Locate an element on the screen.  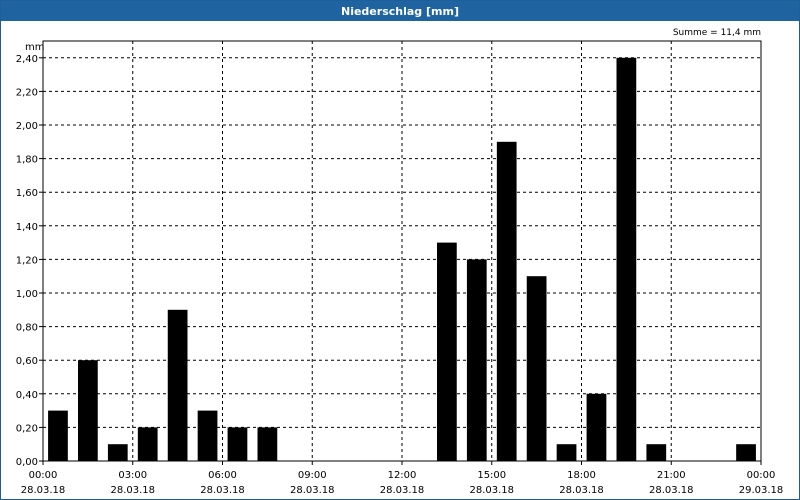
x-tick-time-label: 09:00 is located at coordinates (312, 475).